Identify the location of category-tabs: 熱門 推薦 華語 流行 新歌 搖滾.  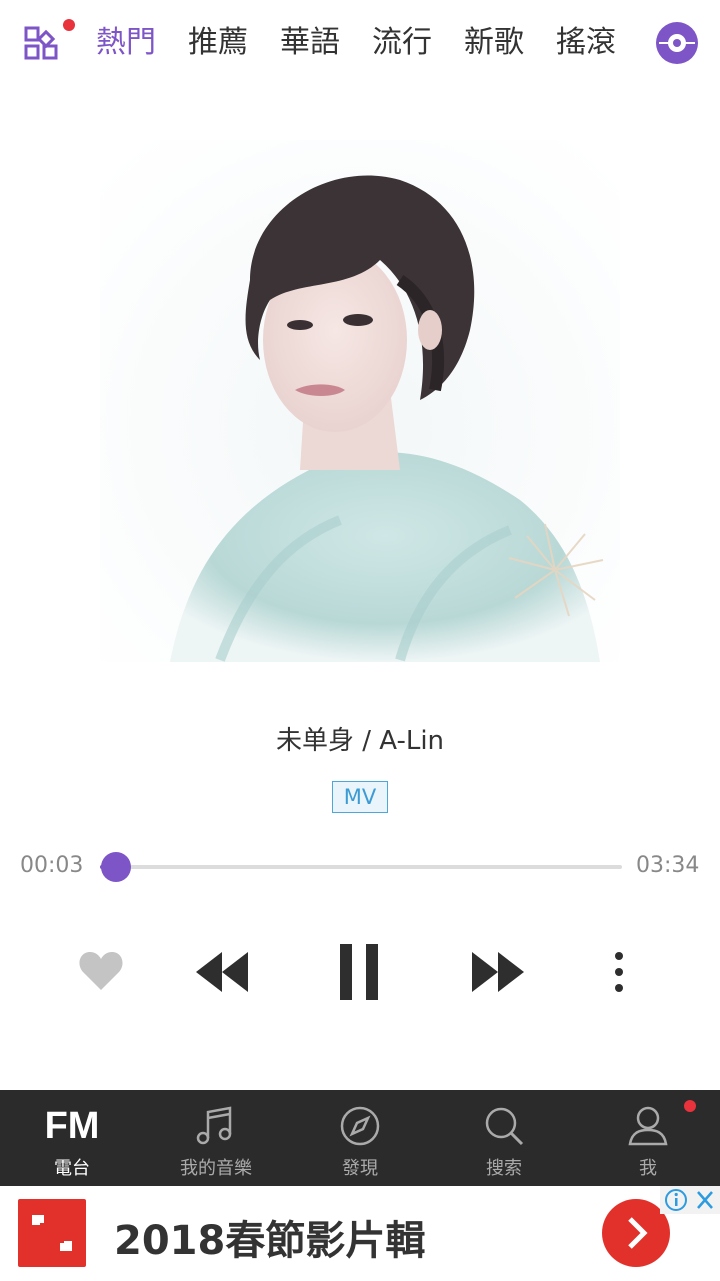
(366, 43).